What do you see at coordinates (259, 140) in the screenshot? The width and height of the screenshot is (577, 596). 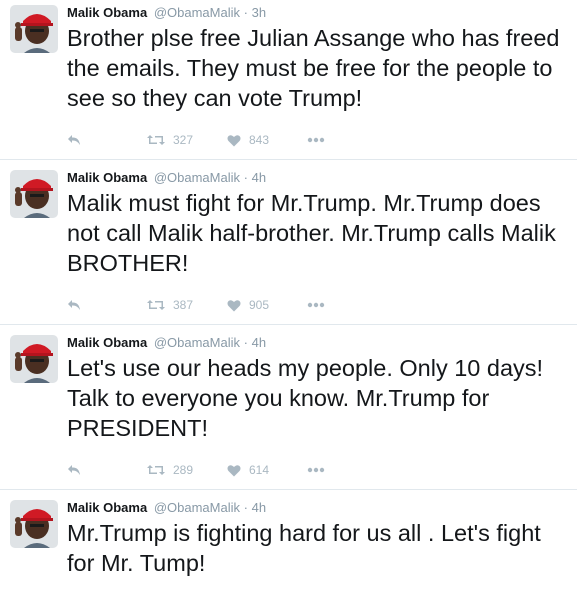 I see `like-count: 843` at bounding box center [259, 140].